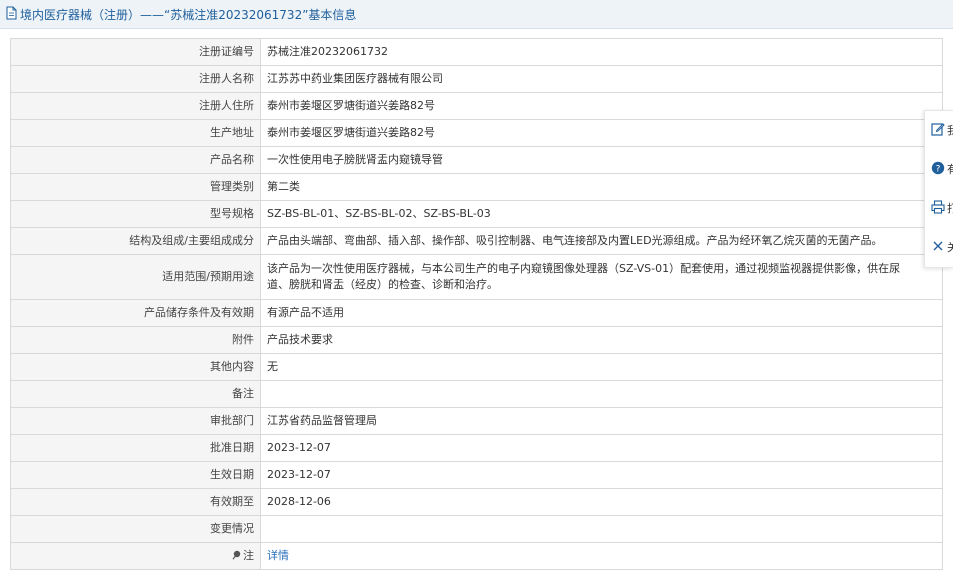  Describe the element at coordinates (135, 106) in the screenshot. I see `row-label: 注册人住所` at that location.